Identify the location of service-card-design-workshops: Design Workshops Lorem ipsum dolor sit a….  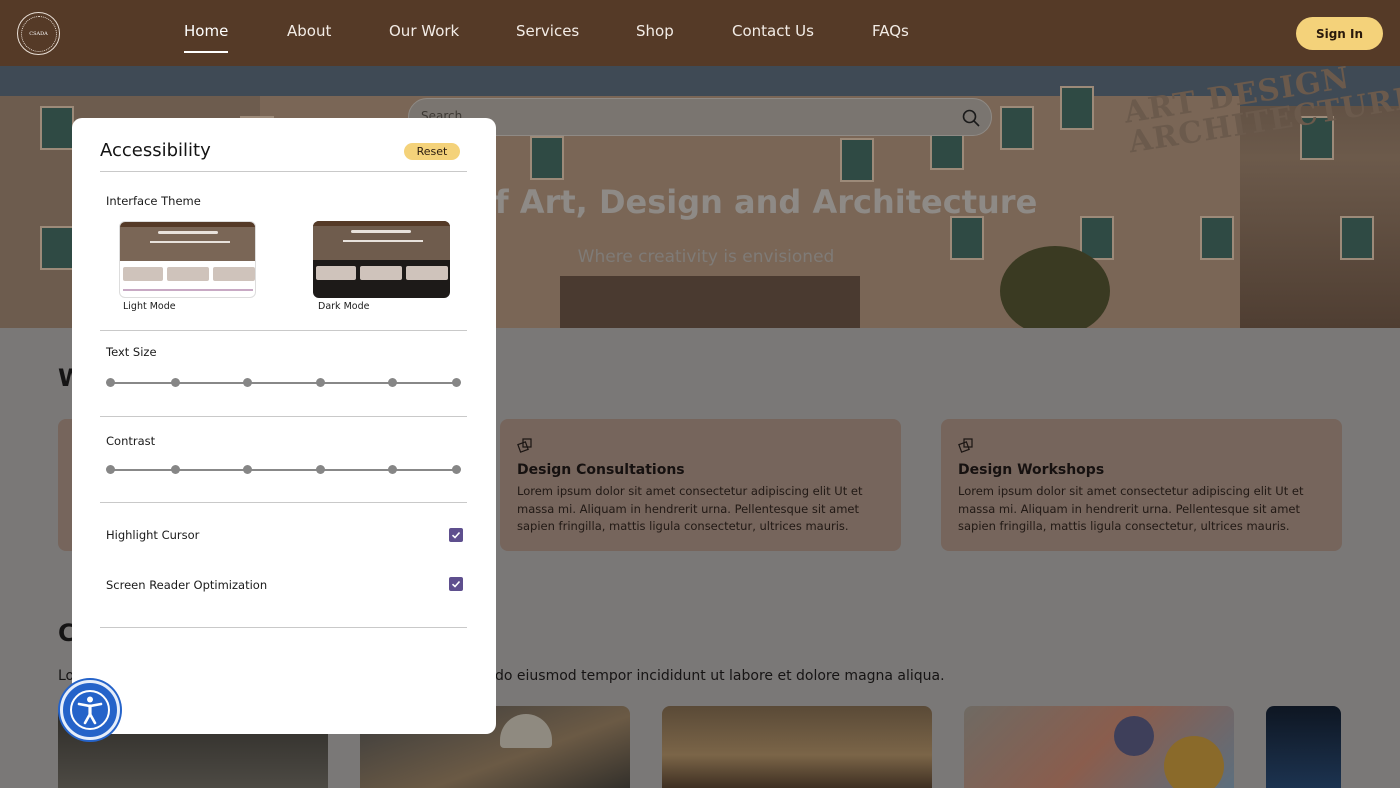
(1141, 485).